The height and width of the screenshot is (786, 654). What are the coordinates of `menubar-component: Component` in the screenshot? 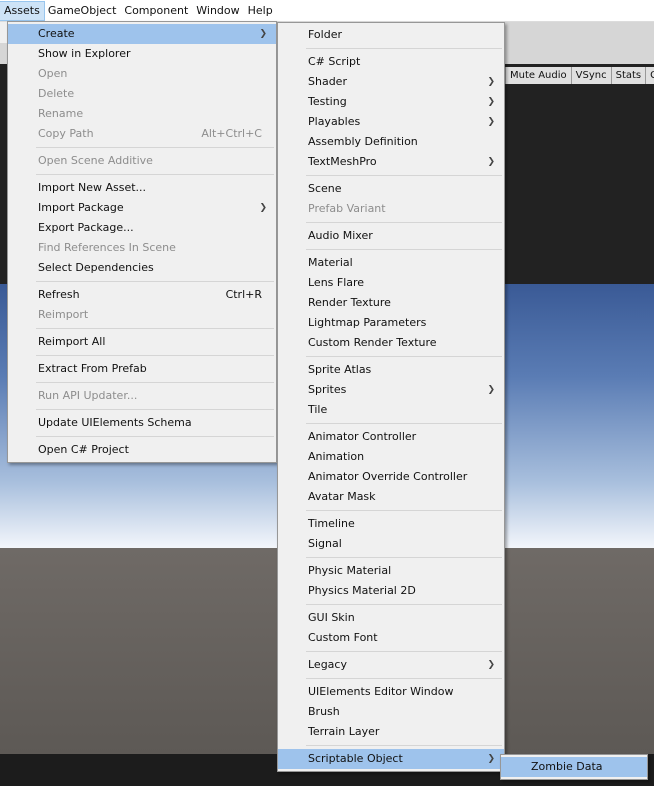 It's located at (156, 11).